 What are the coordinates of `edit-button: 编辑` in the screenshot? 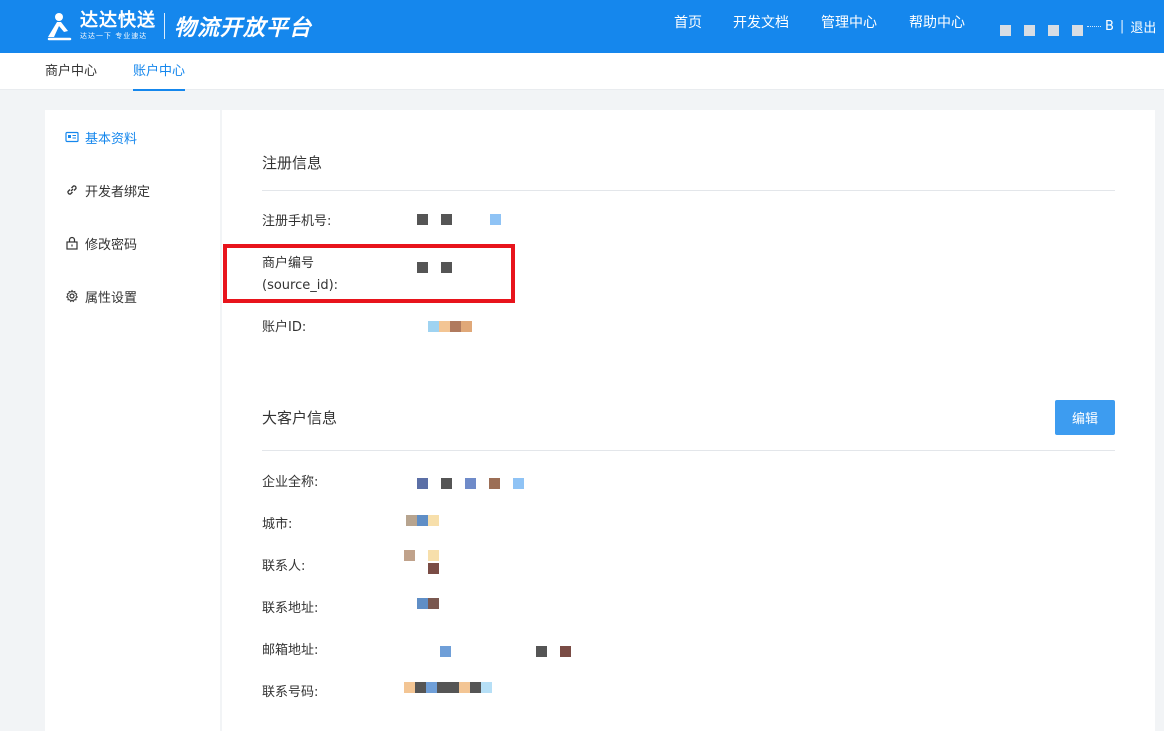 It's located at (1085, 417).